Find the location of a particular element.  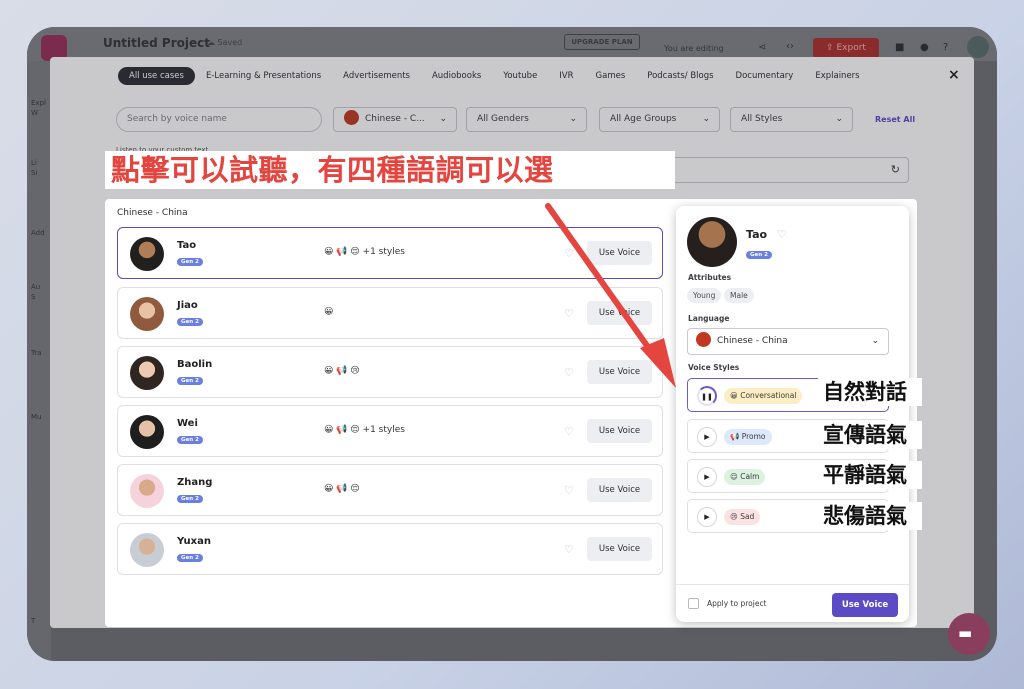

annotation-label-sad: 悲傷語氣 is located at coordinates (870, 516).